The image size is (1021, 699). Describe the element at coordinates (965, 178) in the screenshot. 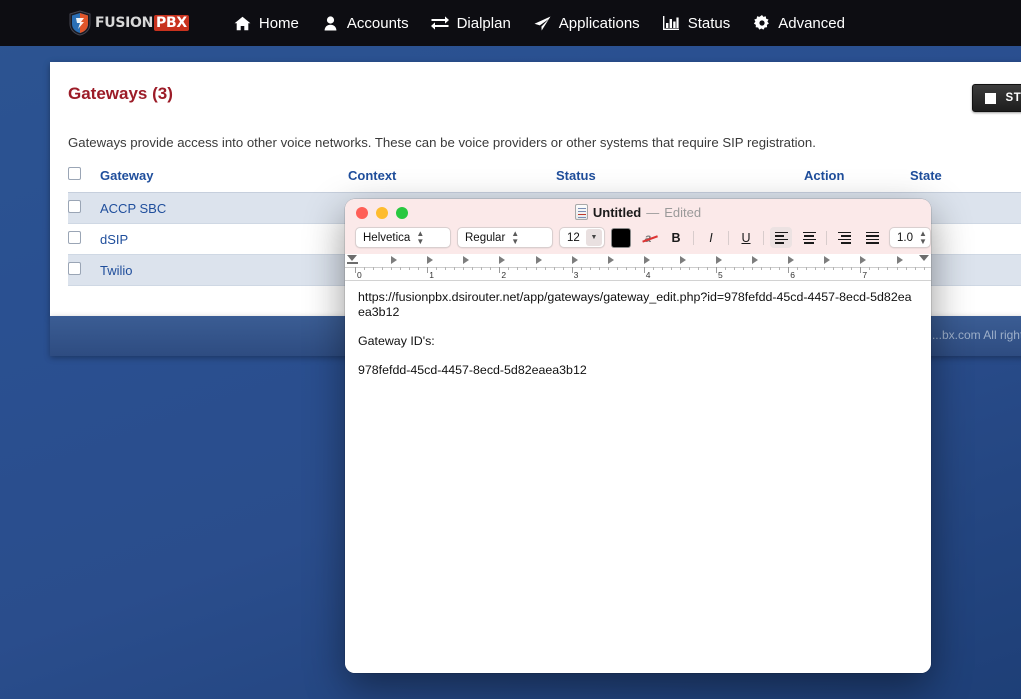

I see `column-header-state: State` at that location.